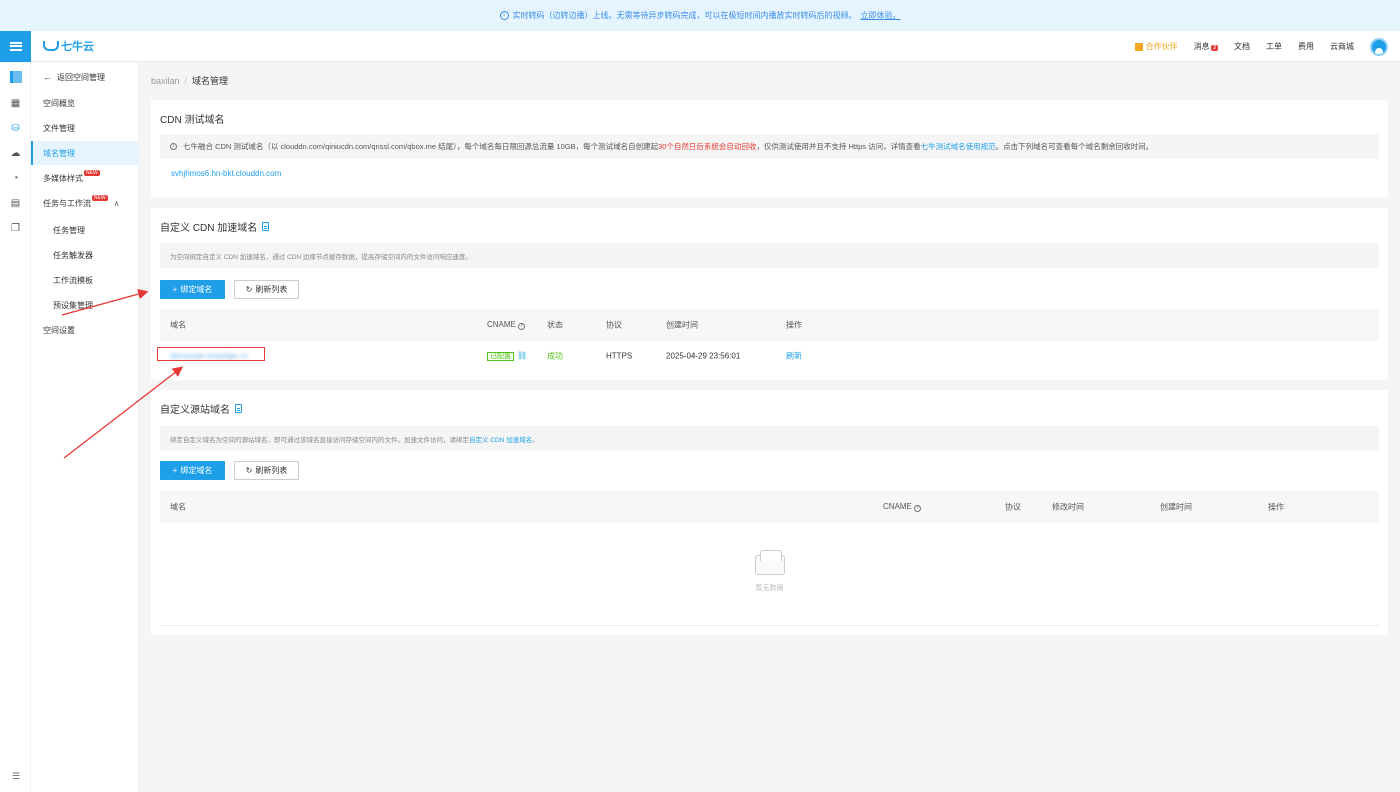 The height and width of the screenshot is (792, 1400). Describe the element at coordinates (881, 15) in the screenshot. I see `banner-link: 立即体验。` at that location.